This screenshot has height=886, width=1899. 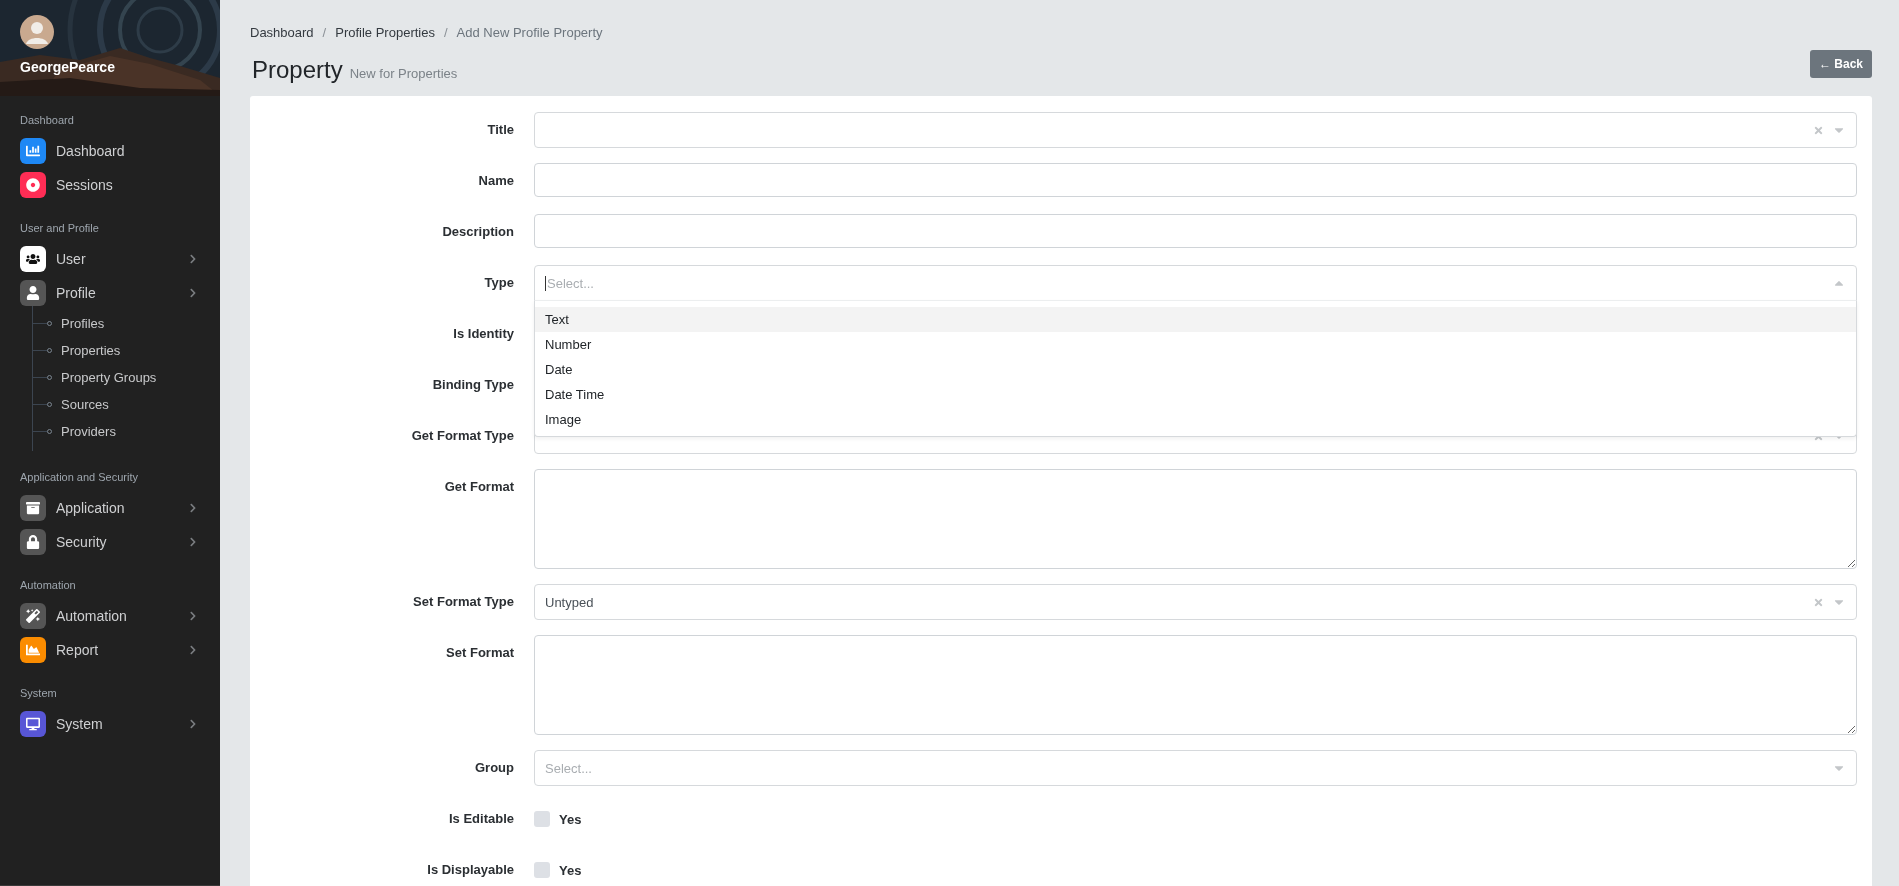 I want to click on nav-item: Profile, so click(x=120, y=293).